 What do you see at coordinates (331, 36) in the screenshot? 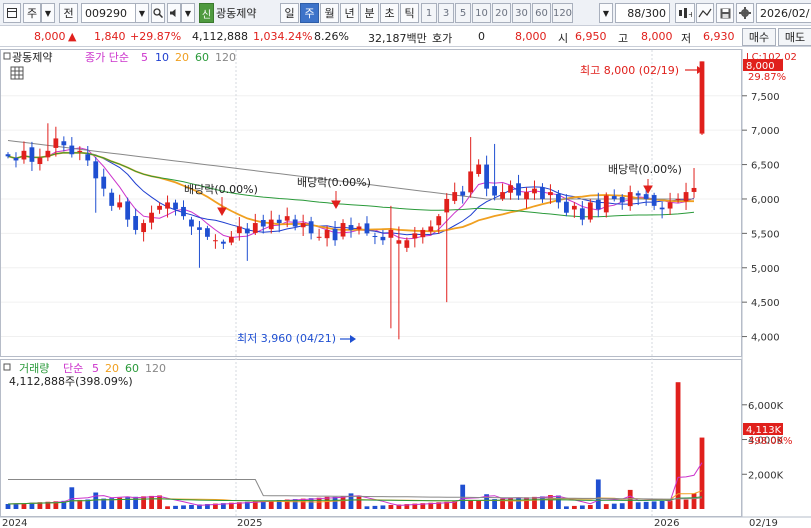
I see `turnover-rate: 8.26%` at bounding box center [331, 36].